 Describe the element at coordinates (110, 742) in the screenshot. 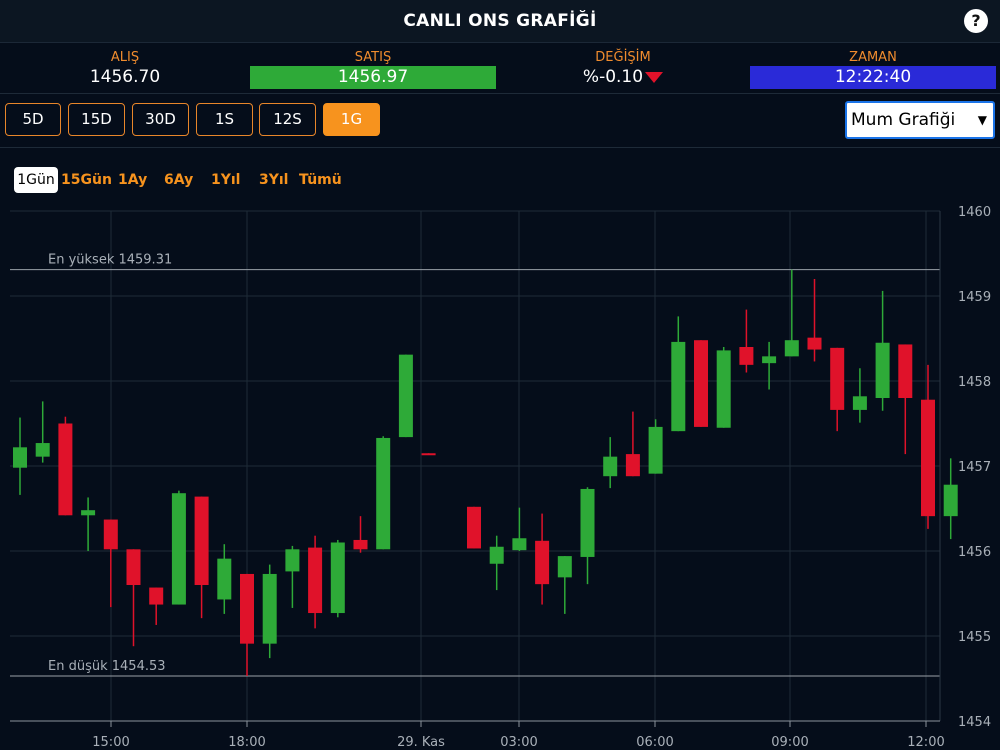

I see `x-tick-label: 15:00` at that location.